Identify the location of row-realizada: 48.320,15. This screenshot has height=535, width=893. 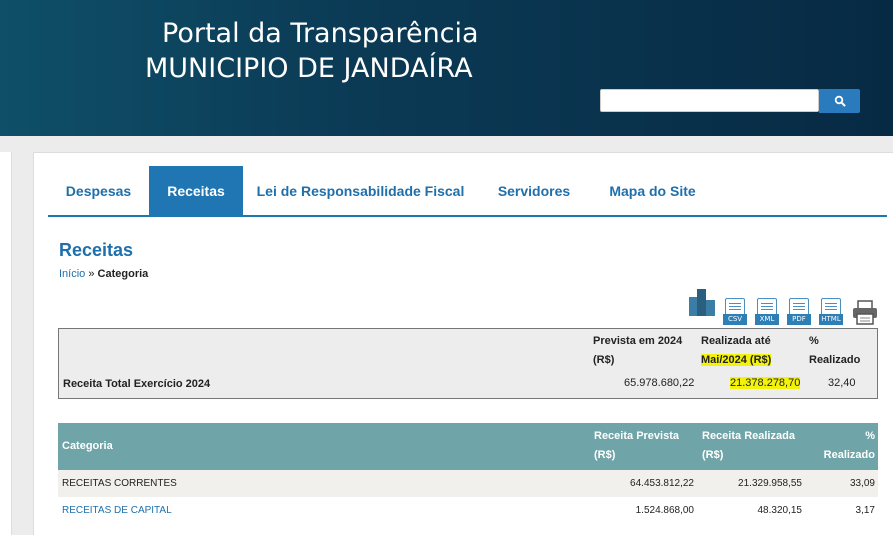
(780, 510).